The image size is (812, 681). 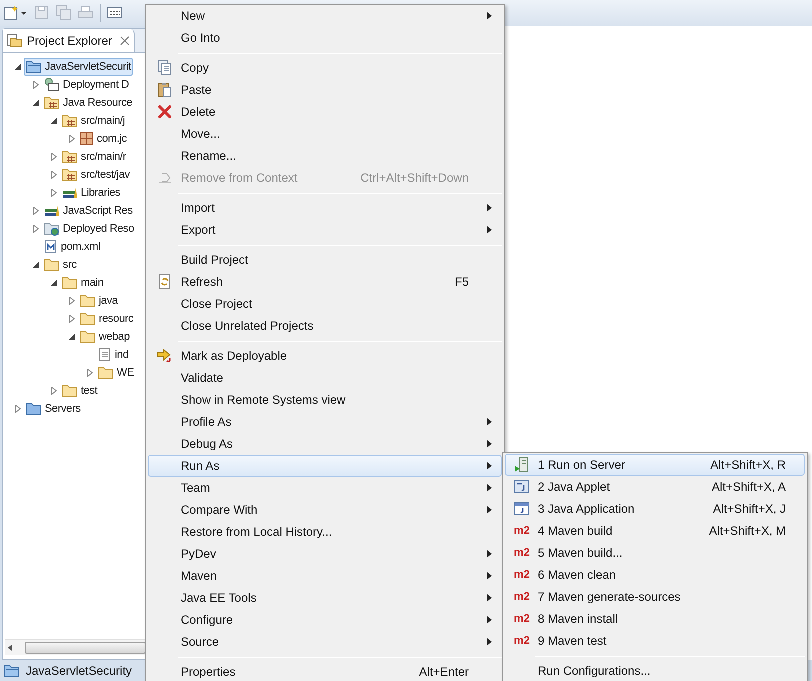 What do you see at coordinates (42, 13) in the screenshot?
I see `save-icon` at bounding box center [42, 13].